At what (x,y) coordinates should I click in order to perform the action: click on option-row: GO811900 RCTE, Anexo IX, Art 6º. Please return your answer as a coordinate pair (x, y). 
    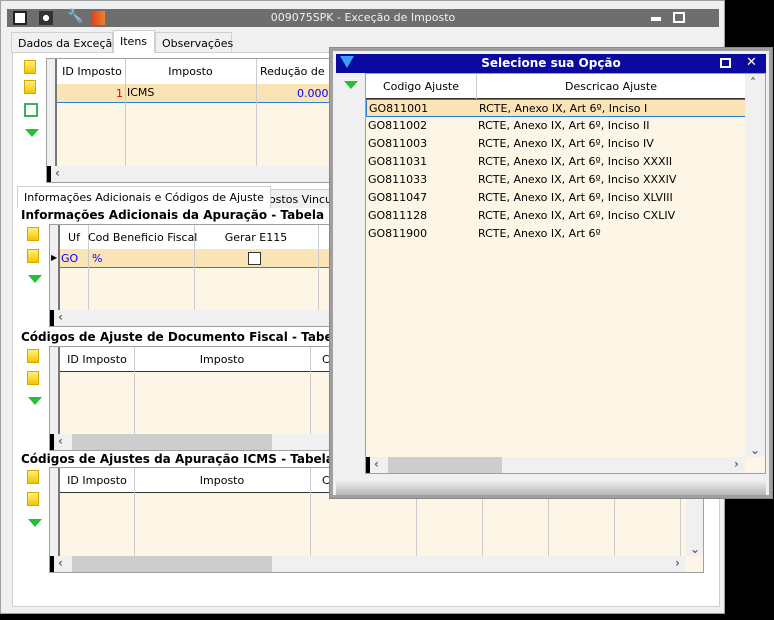
    Looking at the image, I should click on (556, 234).